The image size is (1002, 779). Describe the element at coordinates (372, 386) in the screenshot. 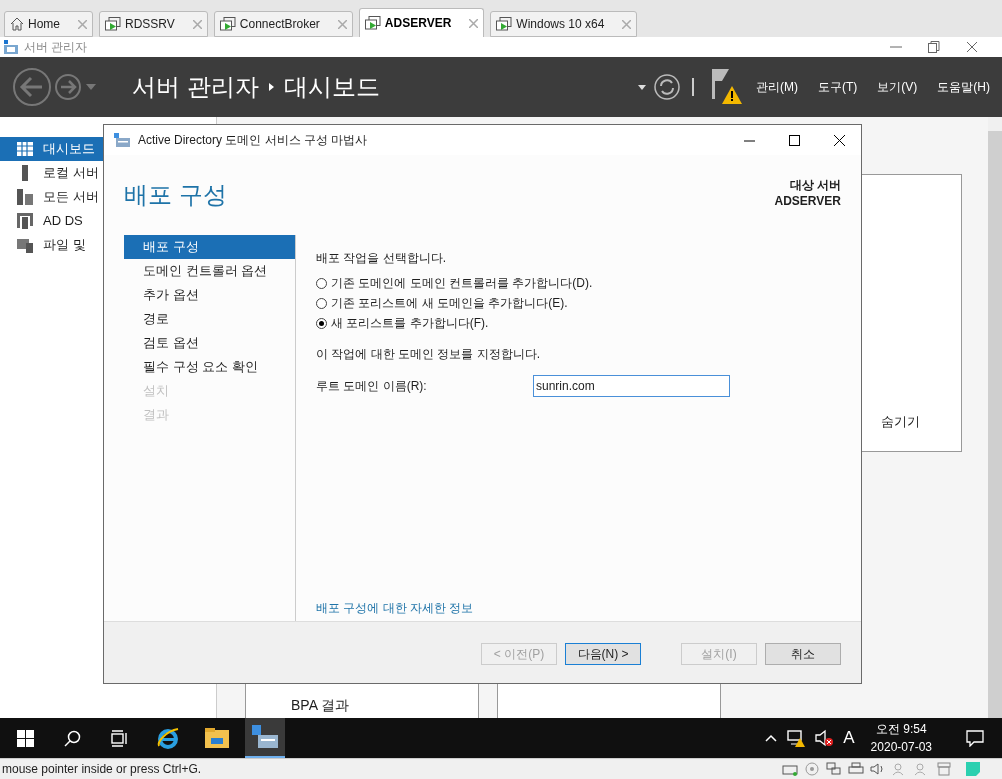

I see `field-label: 루트 도메인 이름(R):` at that location.